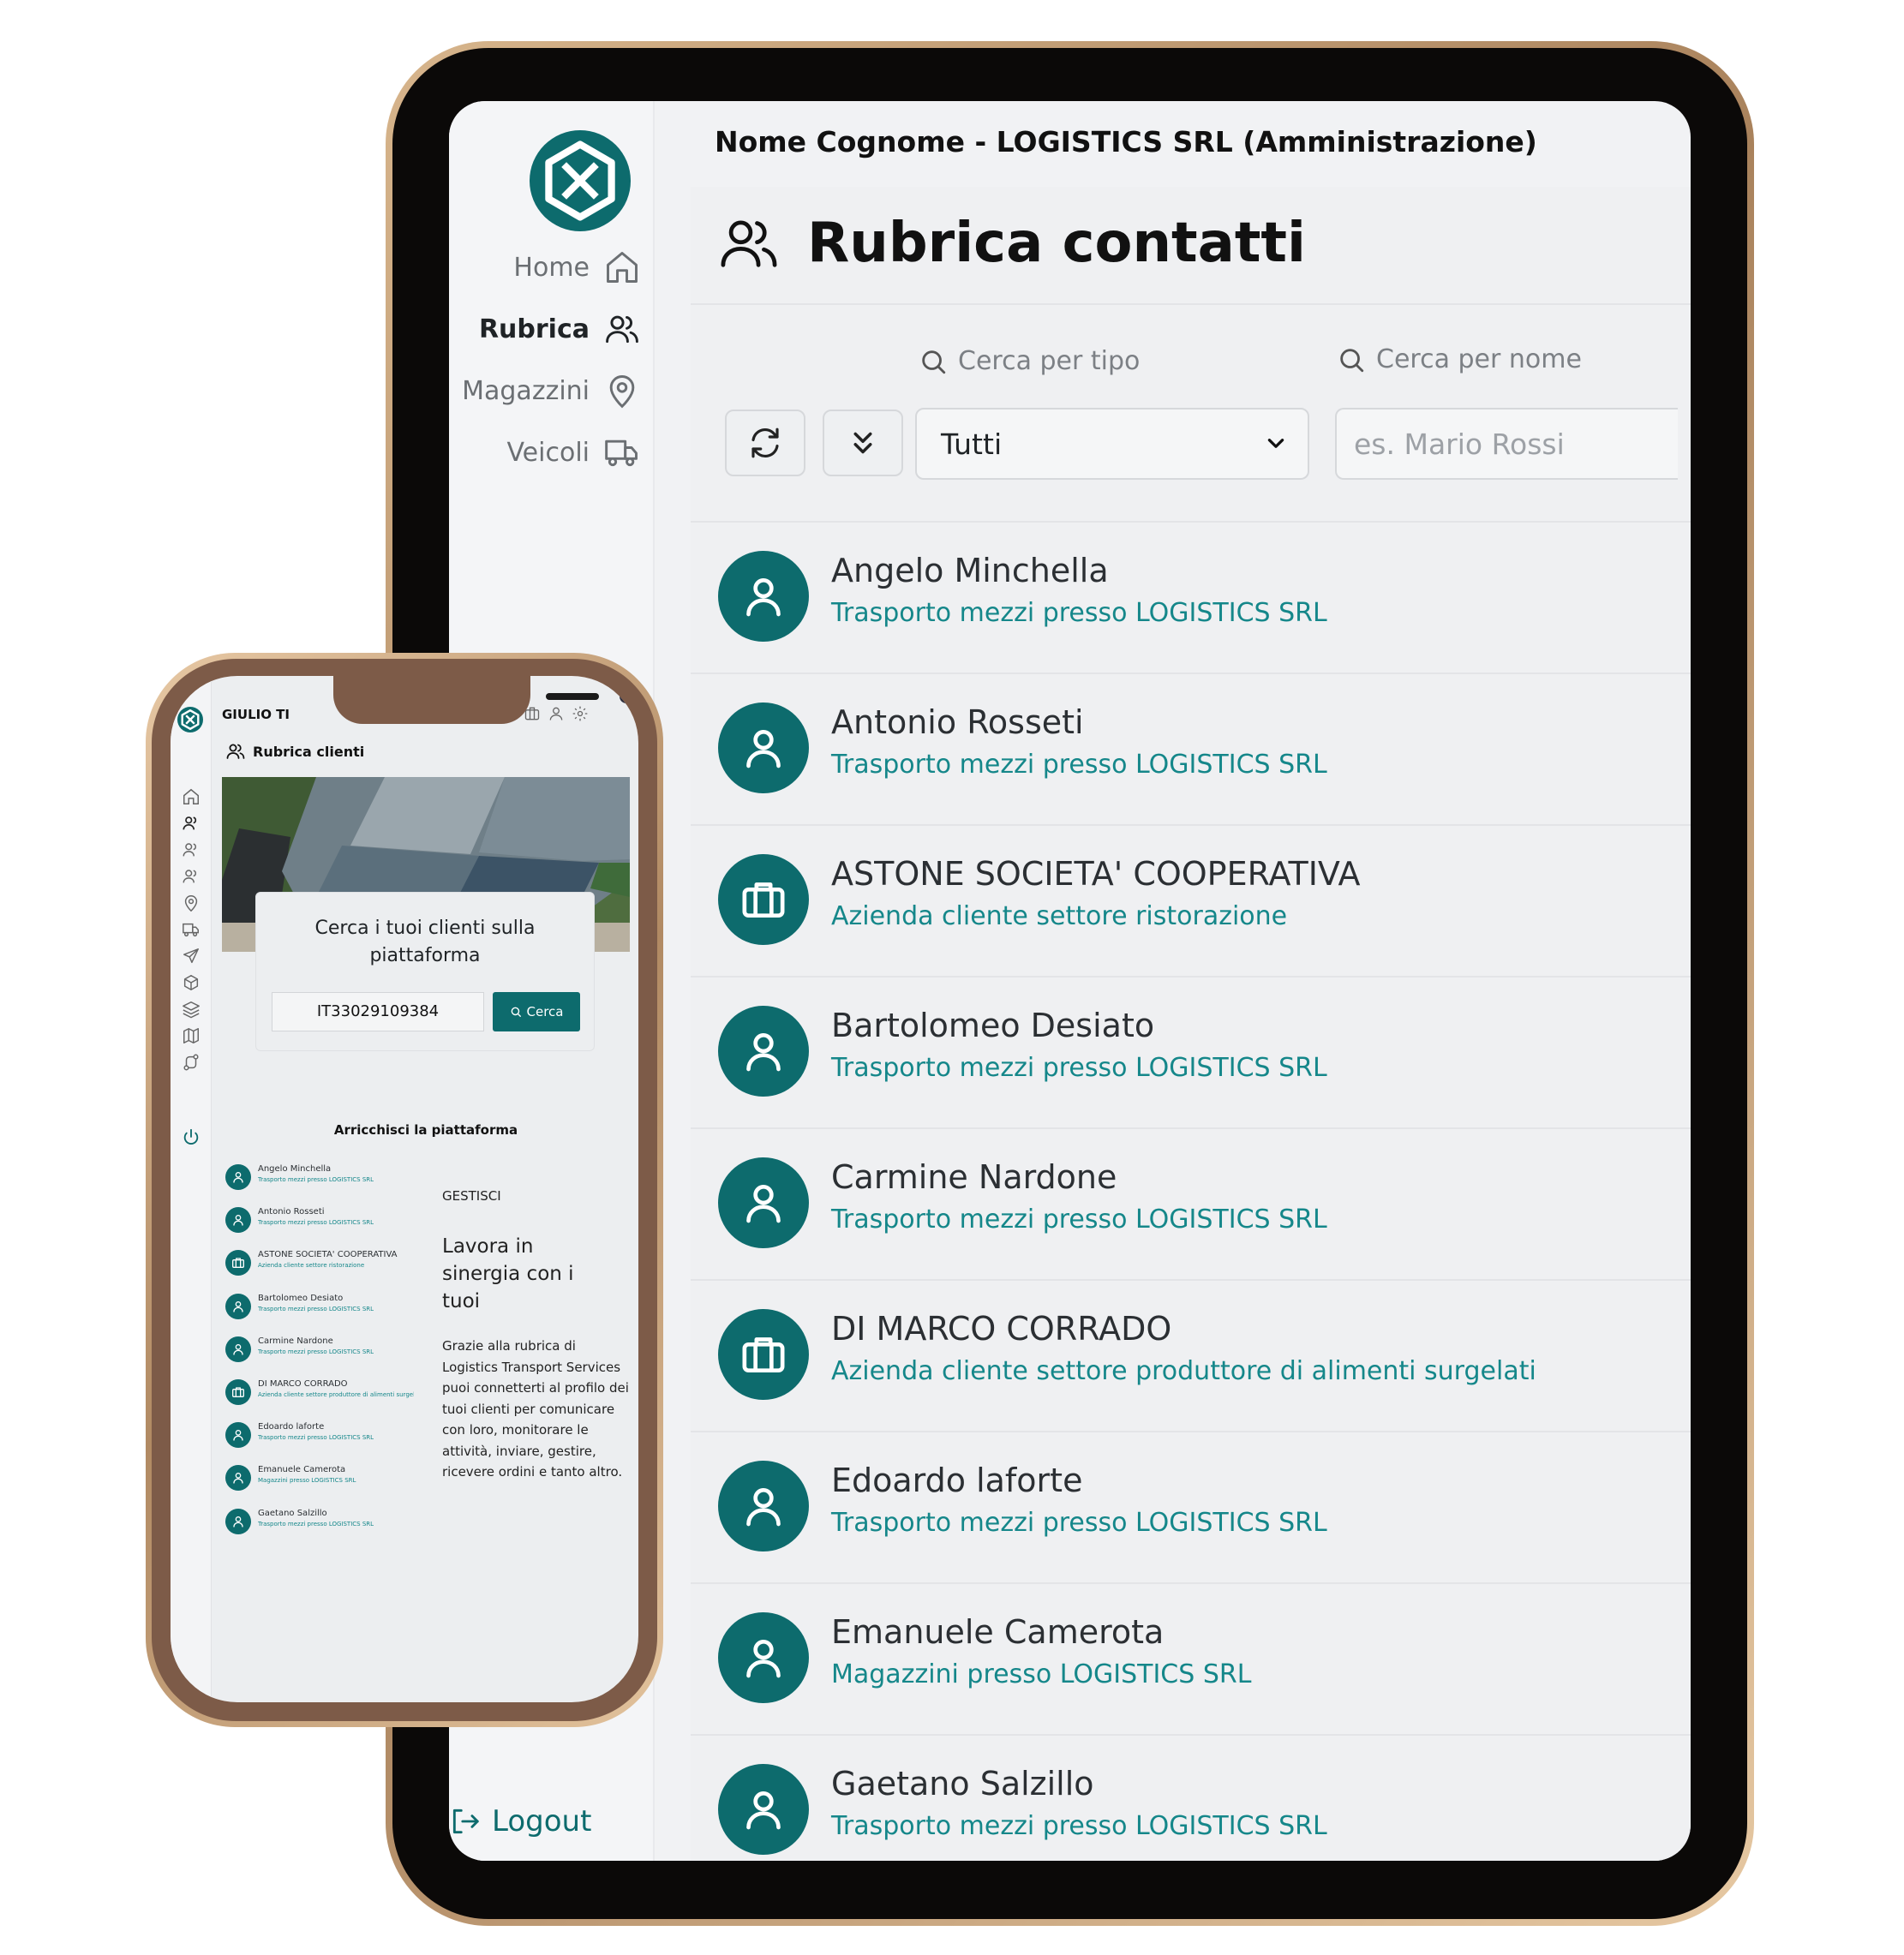  What do you see at coordinates (520, 1821) in the screenshot?
I see `logout-button: Logout` at bounding box center [520, 1821].